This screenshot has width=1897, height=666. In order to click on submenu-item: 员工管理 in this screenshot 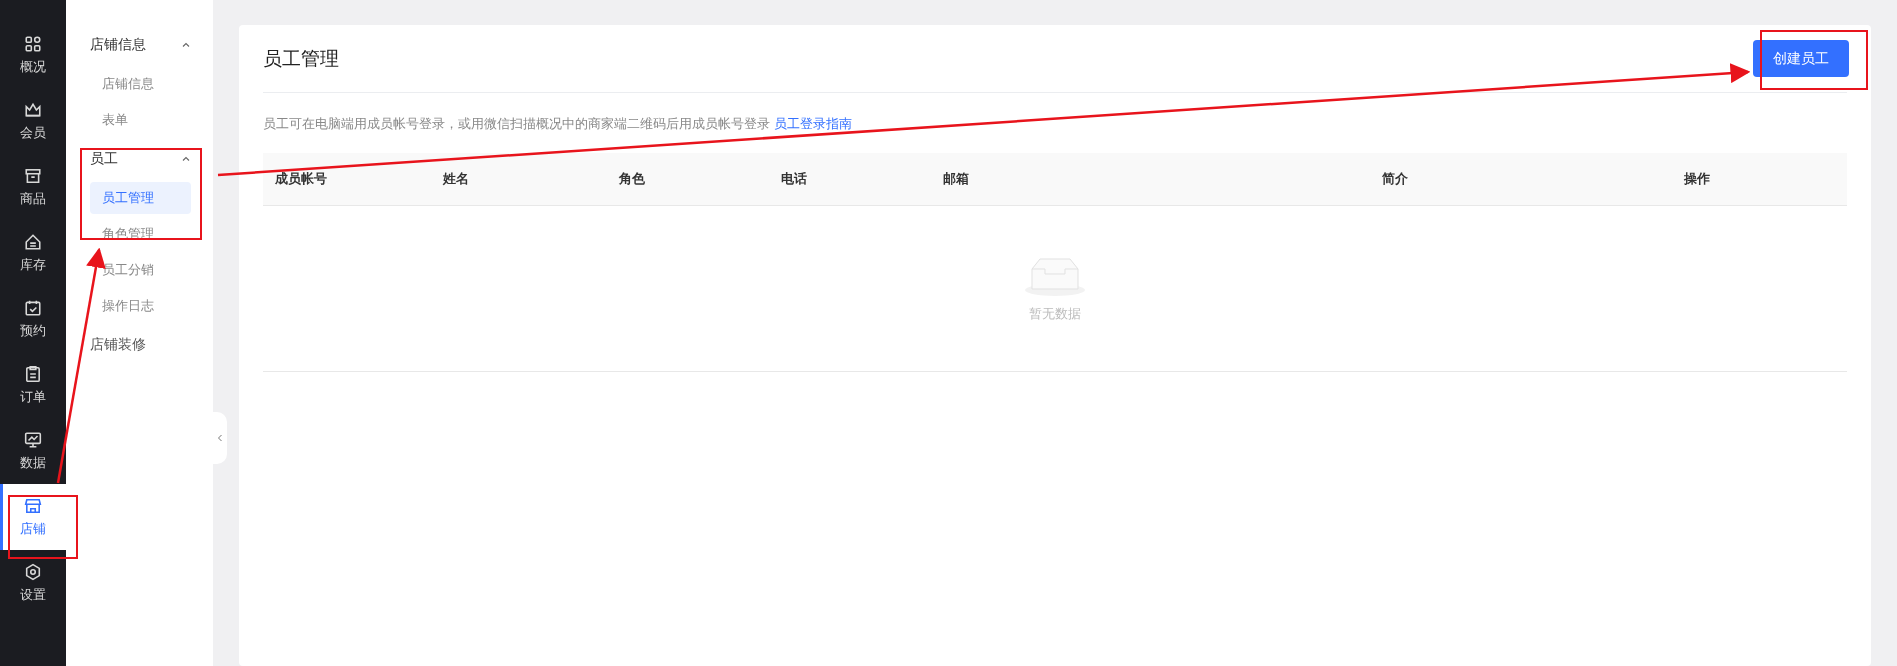, I will do `click(140, 198)`.